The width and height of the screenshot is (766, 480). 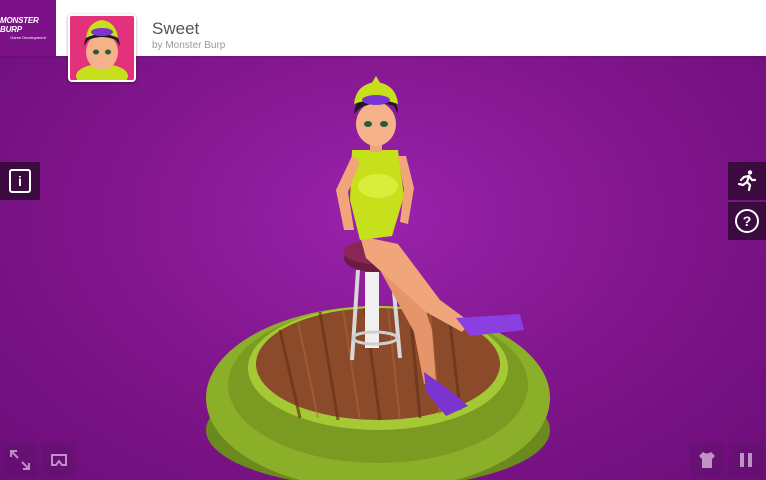 I want to click on info-icon: i, so click(x=20, y=181).